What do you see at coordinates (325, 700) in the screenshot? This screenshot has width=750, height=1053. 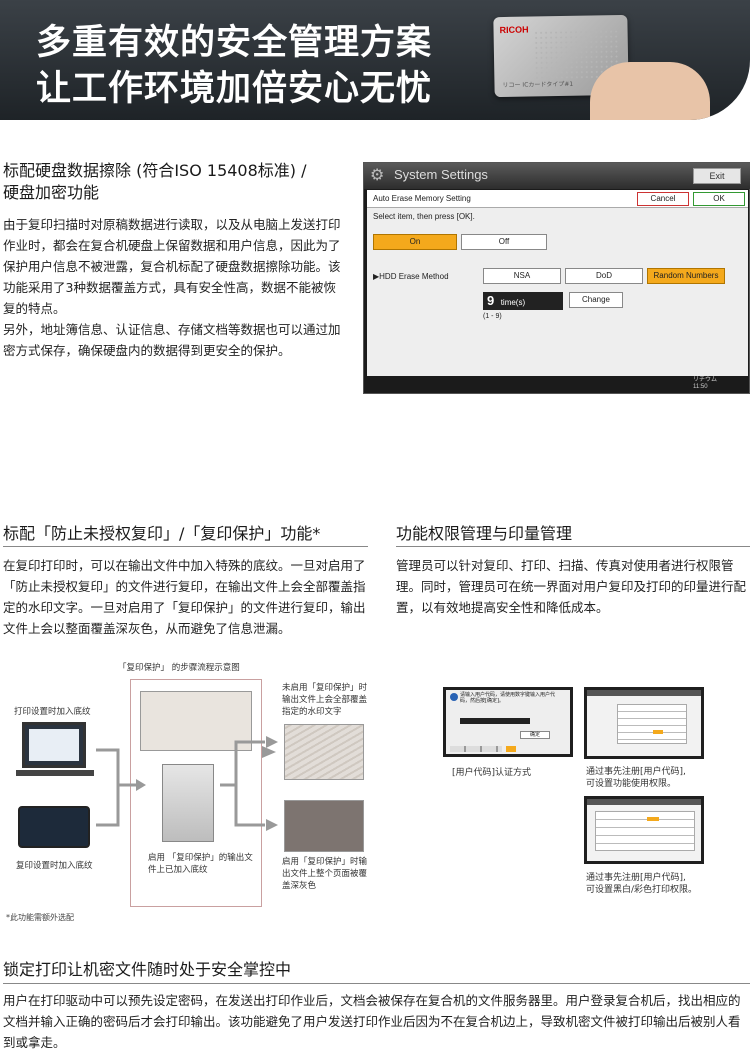 I see `top-right-label: 未启用「复印保护」时输出文件上会全部覆盖指定的水印文字` at bounding box center [325, 700].